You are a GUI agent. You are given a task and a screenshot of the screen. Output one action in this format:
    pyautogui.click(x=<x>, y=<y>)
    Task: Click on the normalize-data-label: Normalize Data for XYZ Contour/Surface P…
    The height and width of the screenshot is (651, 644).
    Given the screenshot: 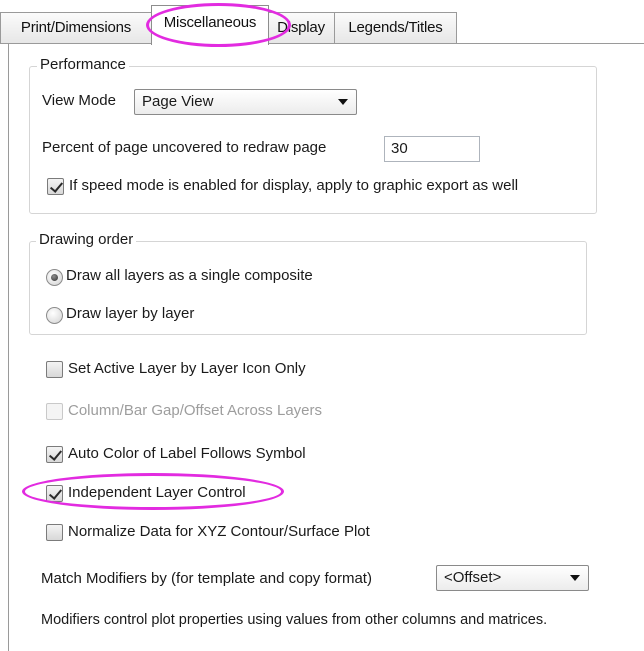 What is the action you would take?
    pyautogui.click(x=219, y=531)
    